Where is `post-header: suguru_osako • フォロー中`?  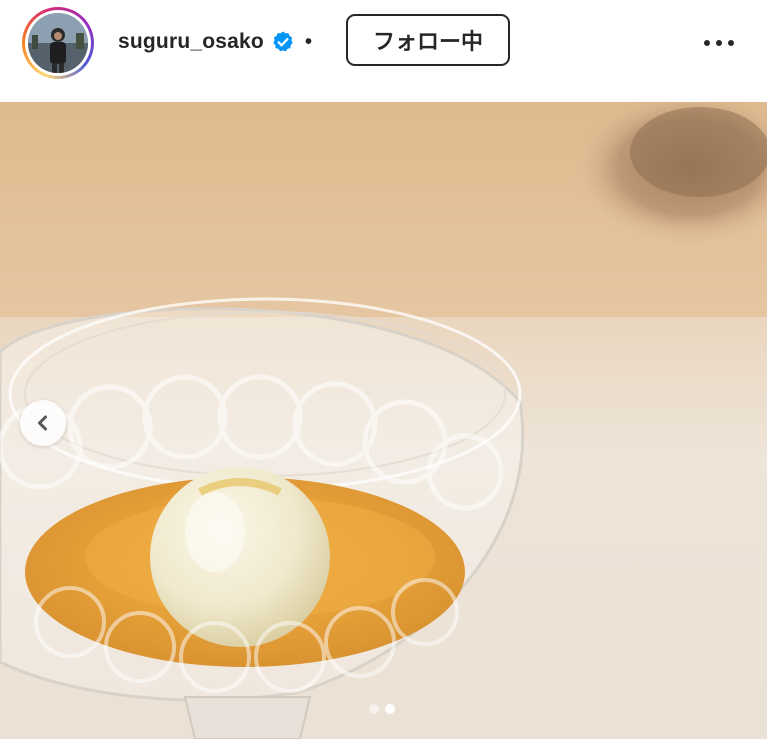
post-header: suguru_osako • フォロー中 is located at coordinates (383, 51).